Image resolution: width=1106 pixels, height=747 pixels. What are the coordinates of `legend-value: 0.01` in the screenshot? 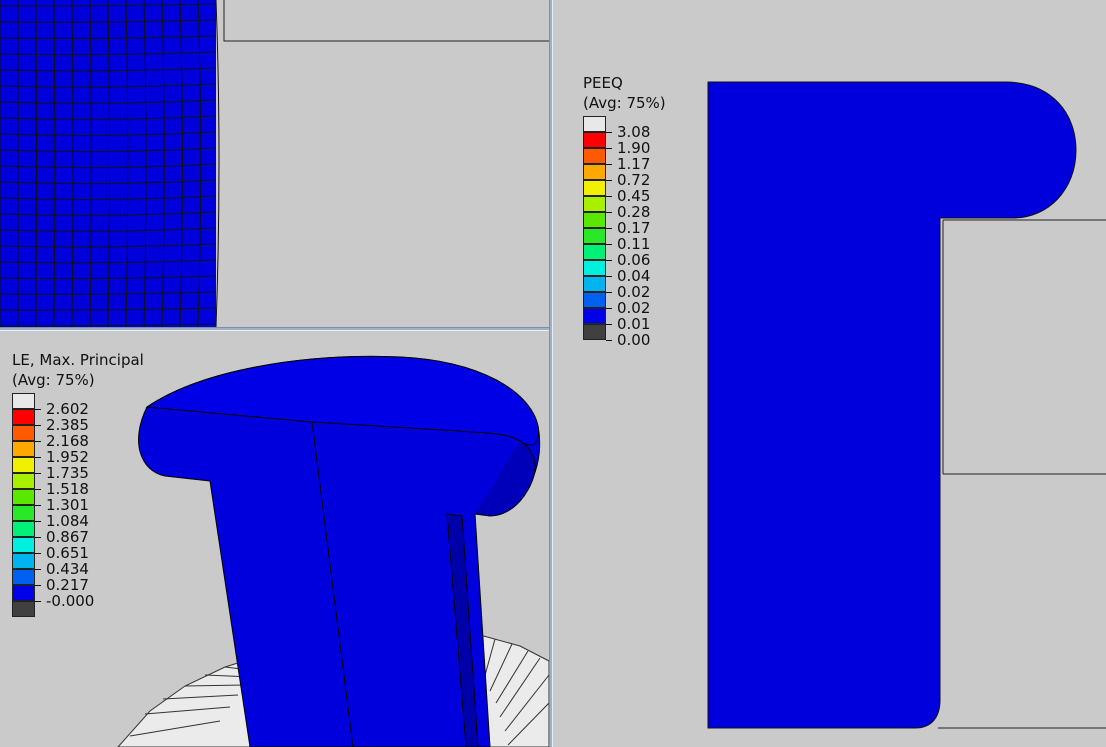 It's located at (634, 324).